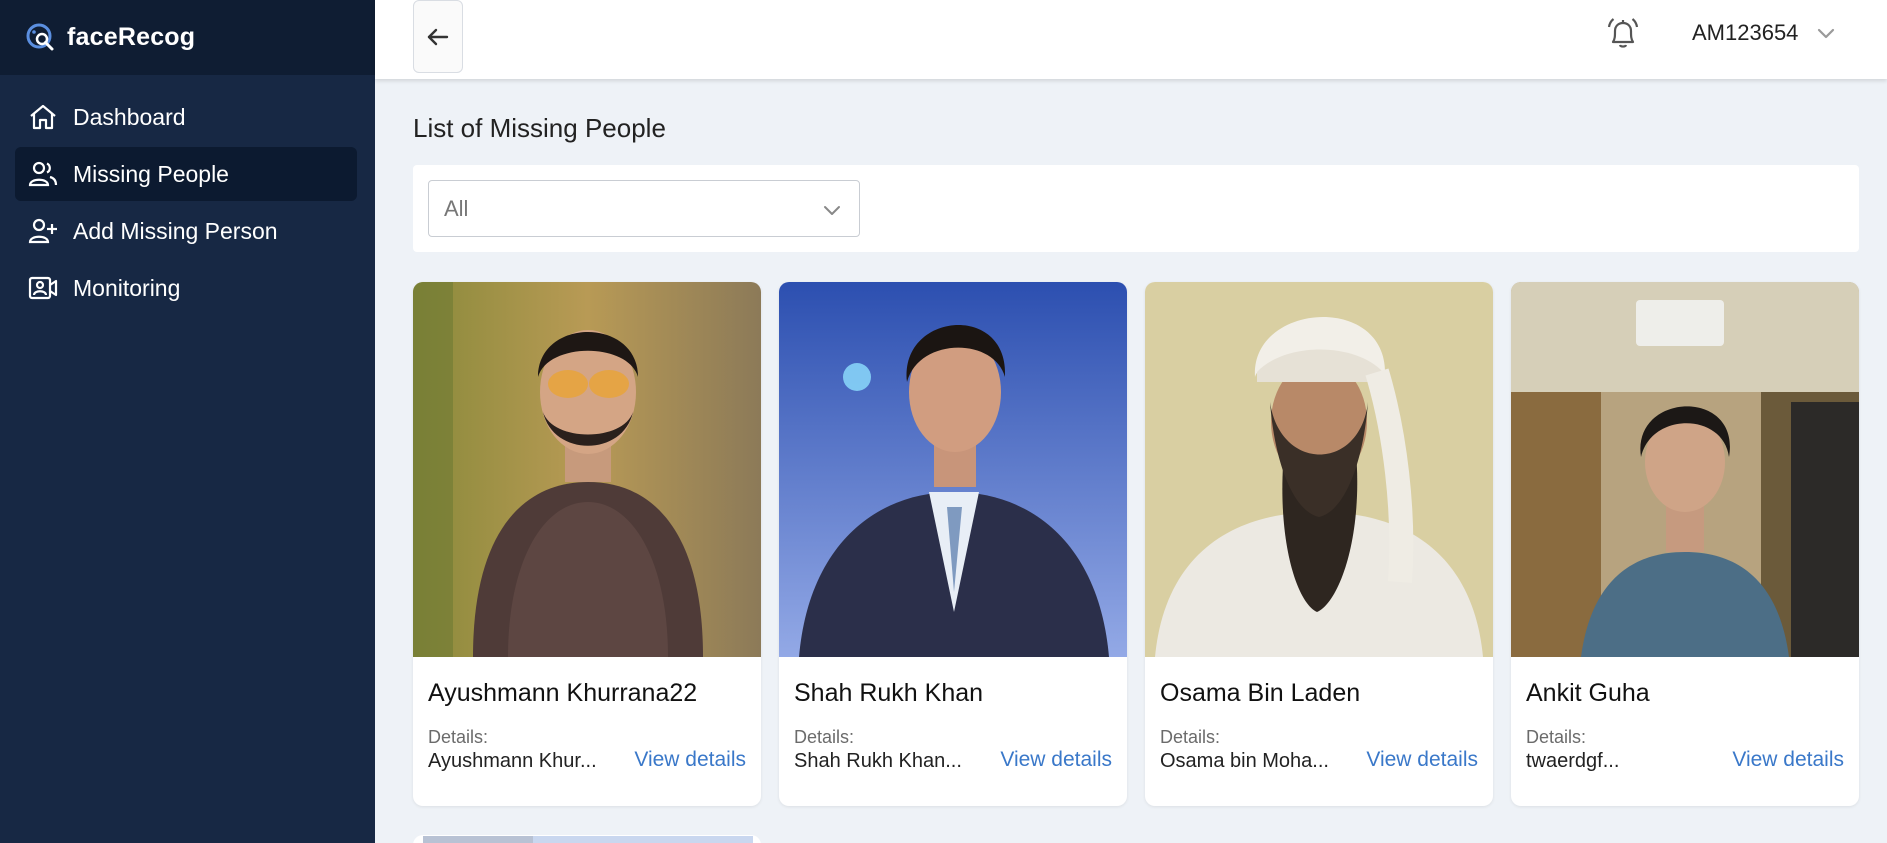 This screenshot has width=1887, height=843. I want to click on person-name: Osama Bin Laden, so click(1260, 693).